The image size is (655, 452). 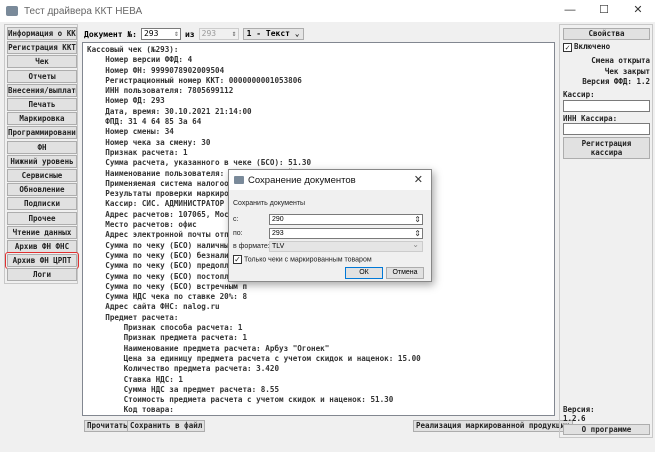 I want to click on sidebar-item: Подписки, so click(x=42, y=204).